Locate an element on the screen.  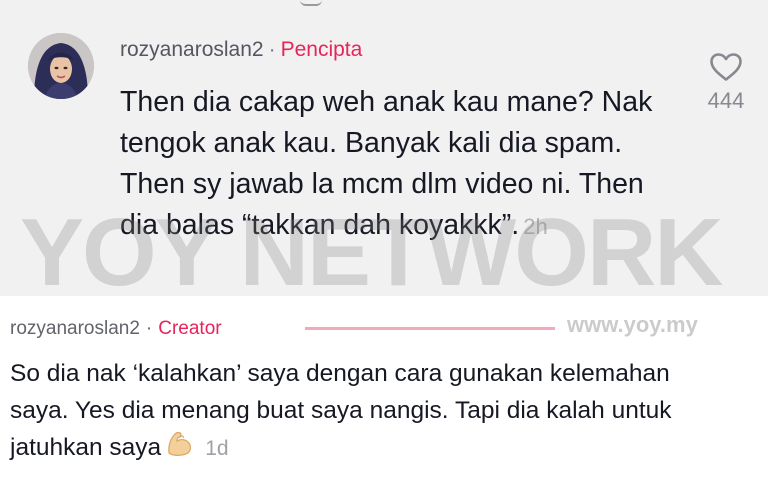
like-count: 444 is located at coordinates (726, 100).